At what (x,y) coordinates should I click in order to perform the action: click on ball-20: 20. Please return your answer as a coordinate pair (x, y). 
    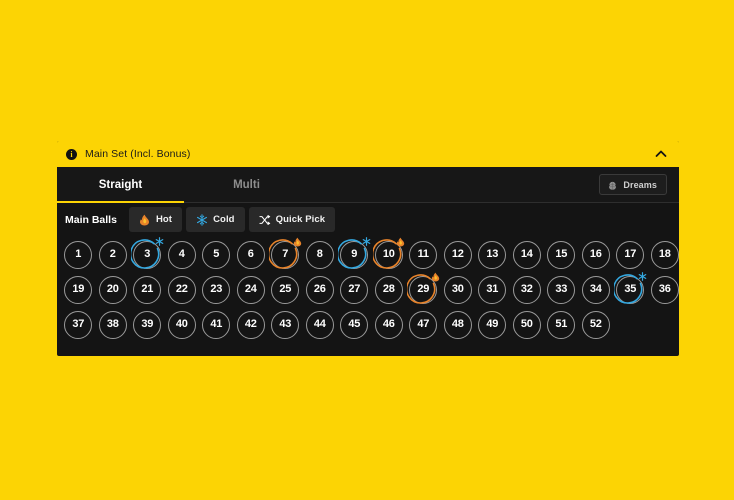
    Looking at the image, I should click on (113, 289).